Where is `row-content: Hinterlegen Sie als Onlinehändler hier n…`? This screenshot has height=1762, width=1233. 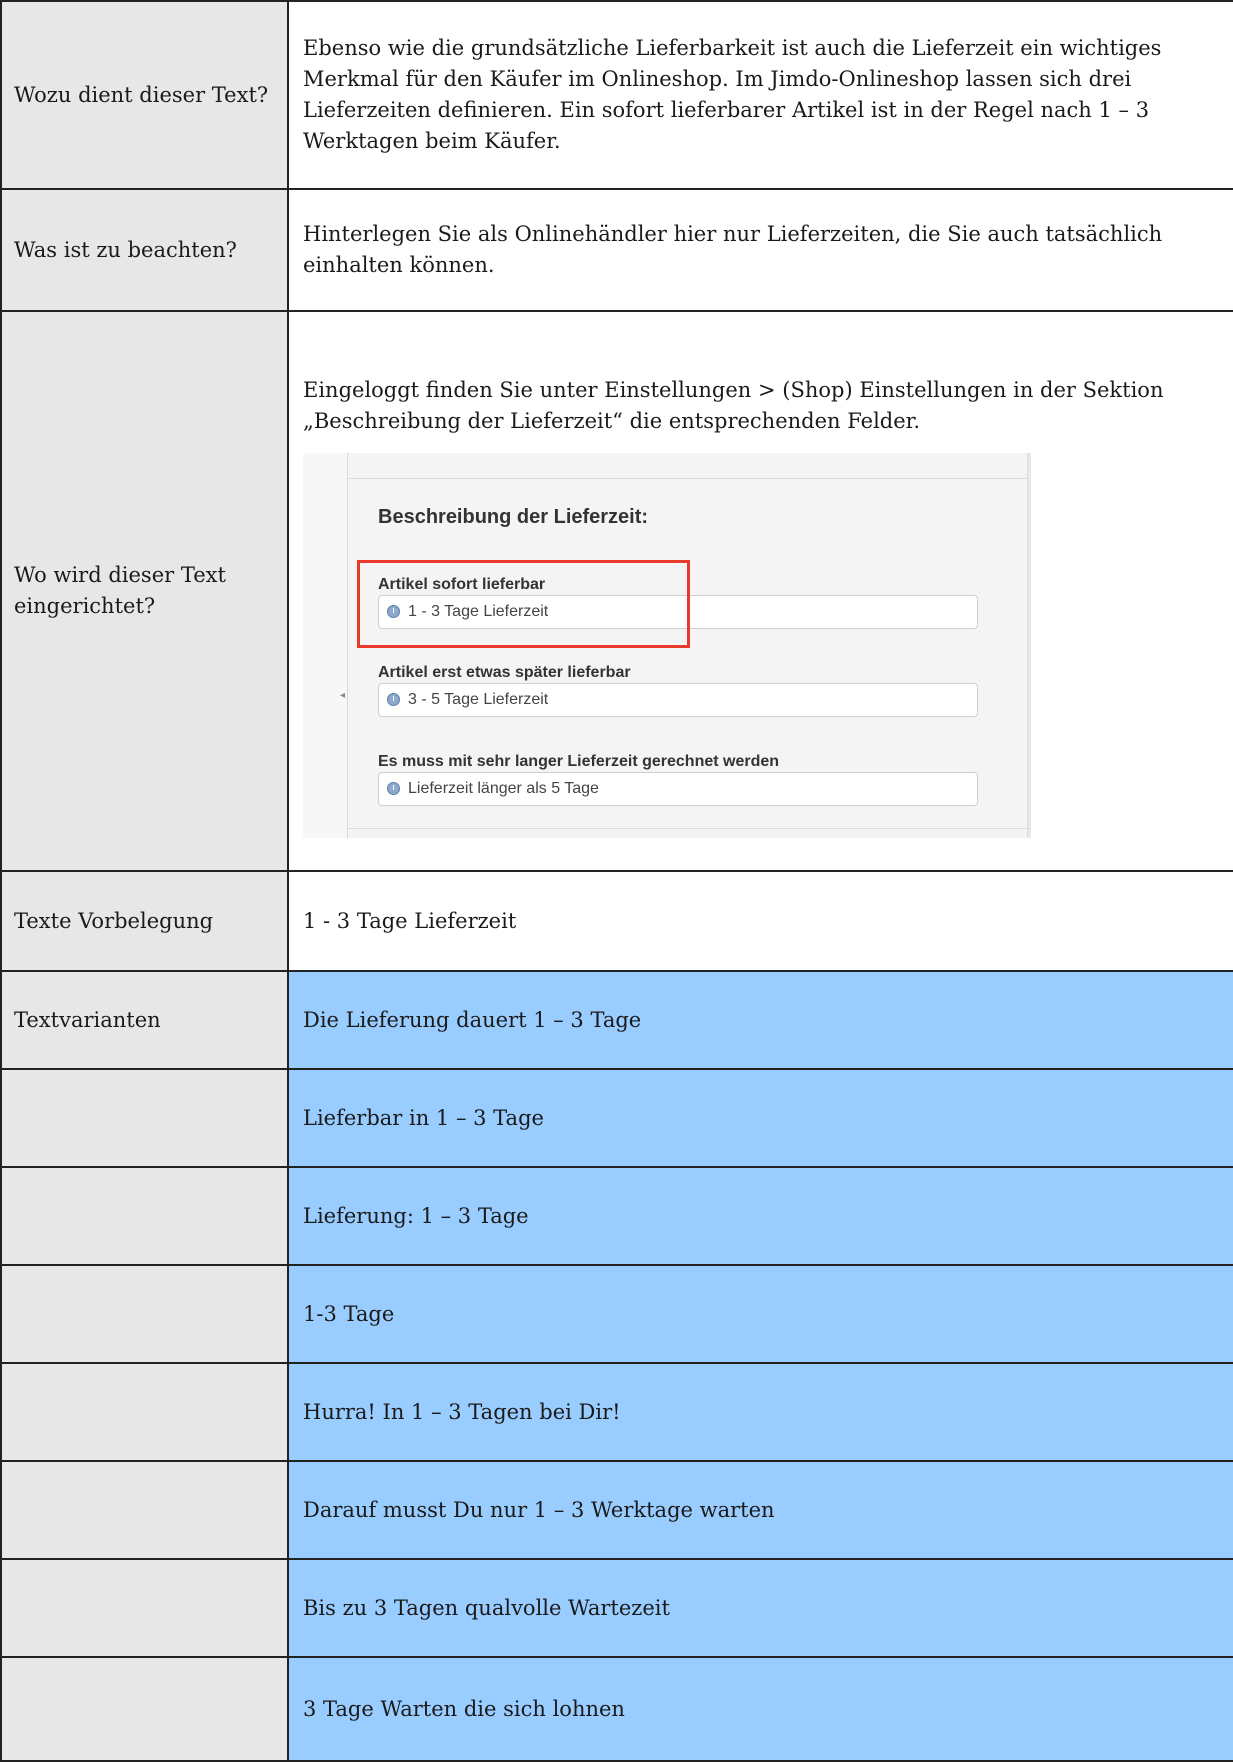 row-content: Hinterlegen Sie als Onlinehändler hier n… is located at coordinates (760, 250).